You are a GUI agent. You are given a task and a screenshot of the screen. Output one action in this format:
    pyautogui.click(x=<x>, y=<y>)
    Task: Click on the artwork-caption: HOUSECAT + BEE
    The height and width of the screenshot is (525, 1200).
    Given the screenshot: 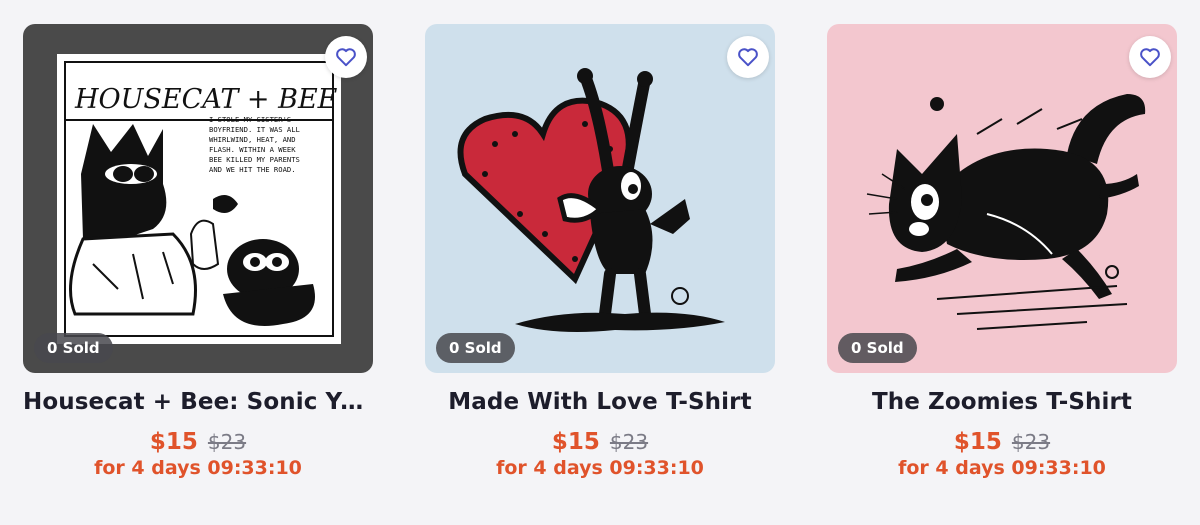 What is the action you would take?
    pyautogui.click(x=206, y=99)
    